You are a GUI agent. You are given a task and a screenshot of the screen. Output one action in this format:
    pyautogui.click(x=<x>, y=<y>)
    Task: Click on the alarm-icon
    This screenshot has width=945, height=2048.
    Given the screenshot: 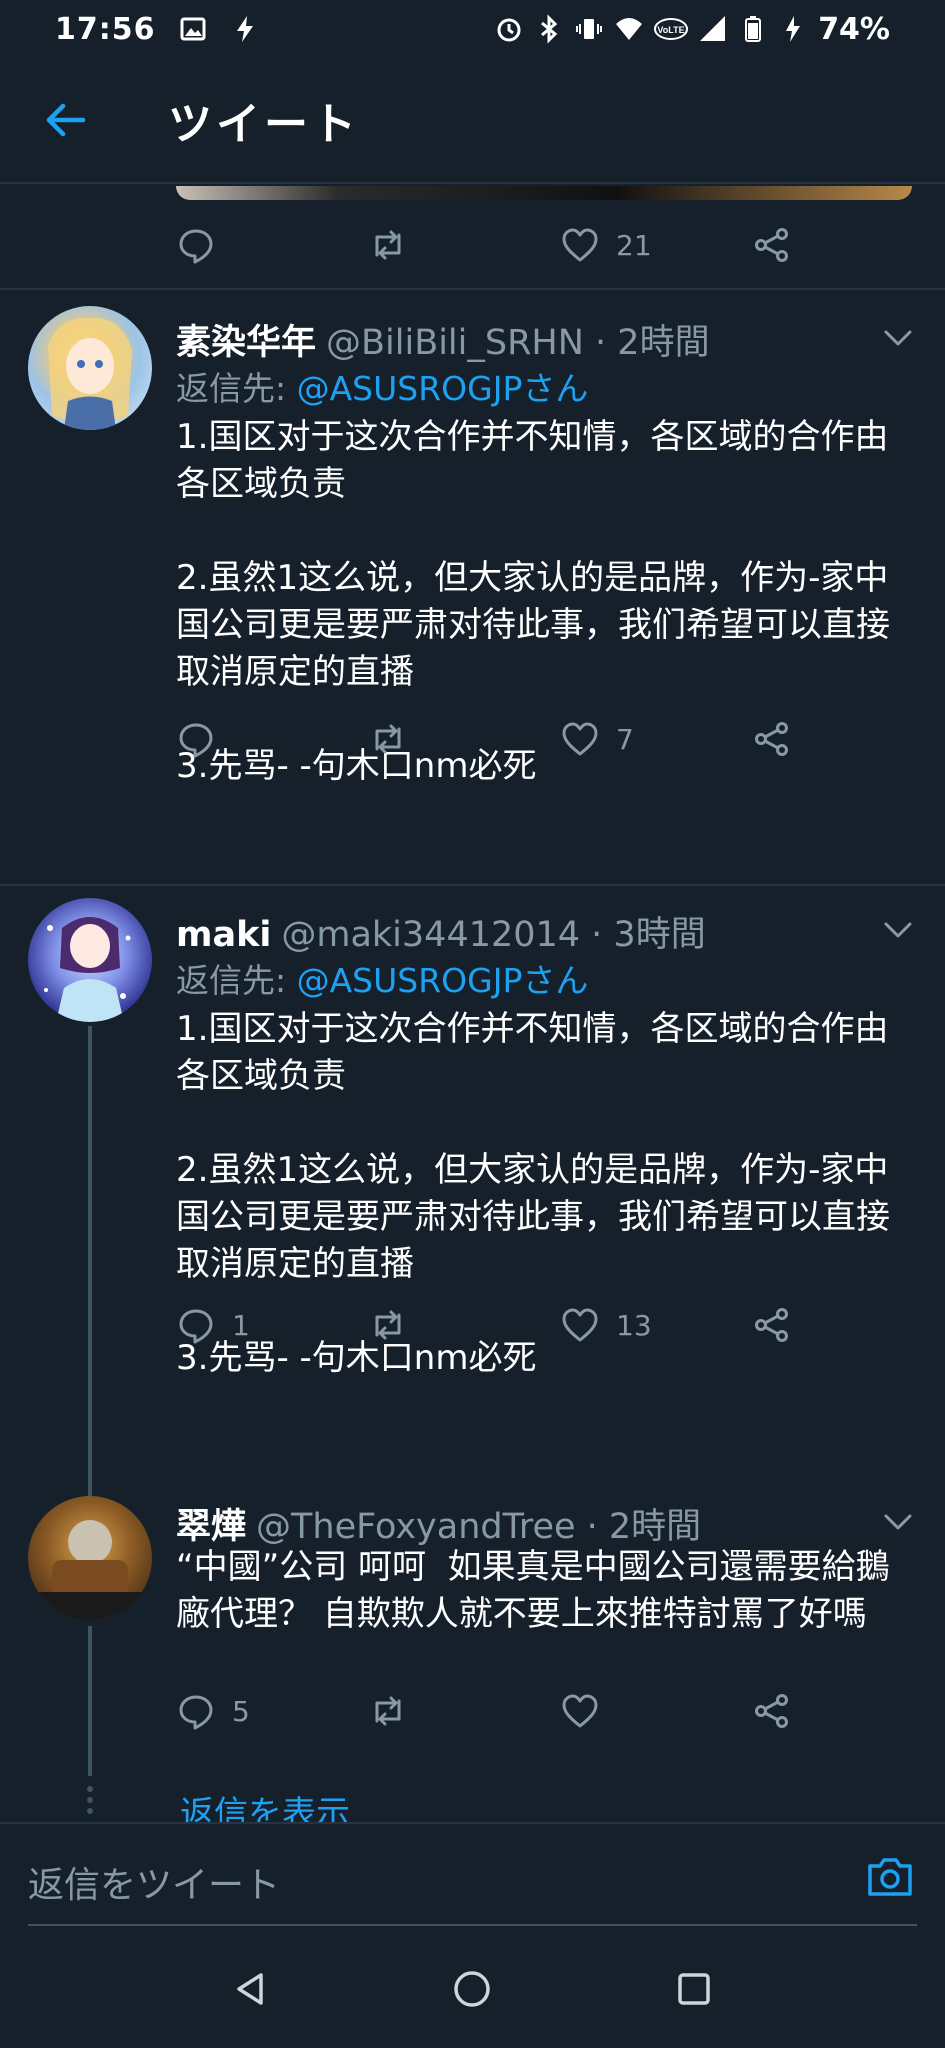 What is the action you would take?
    pyautogui.click(x=509, y=30)
    